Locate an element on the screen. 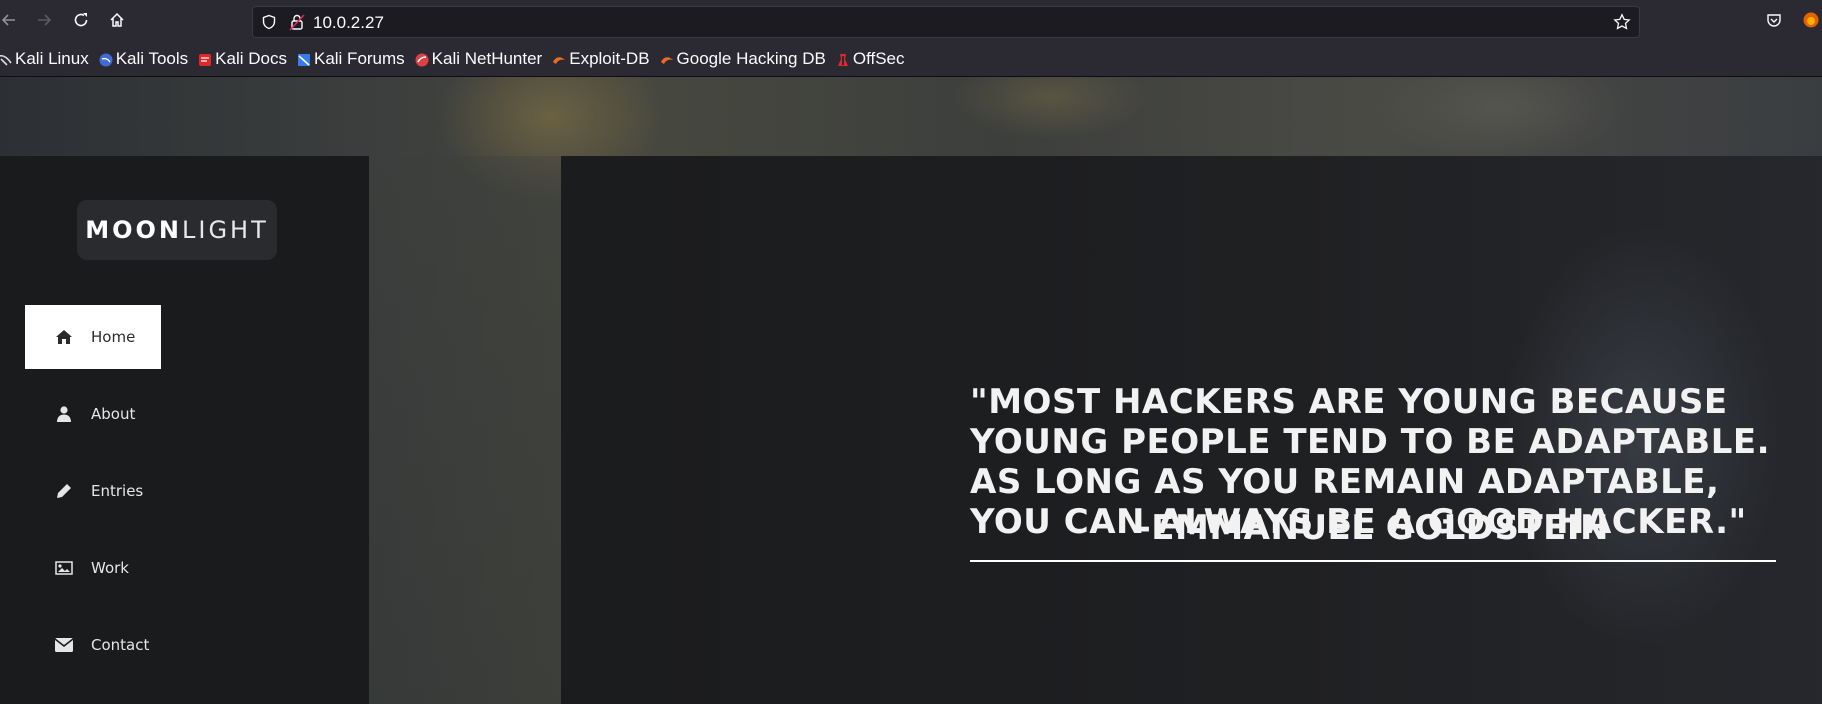 This screenshot has height=704, width=1822. exploit-db-icon is located at coordinates (559, 59).